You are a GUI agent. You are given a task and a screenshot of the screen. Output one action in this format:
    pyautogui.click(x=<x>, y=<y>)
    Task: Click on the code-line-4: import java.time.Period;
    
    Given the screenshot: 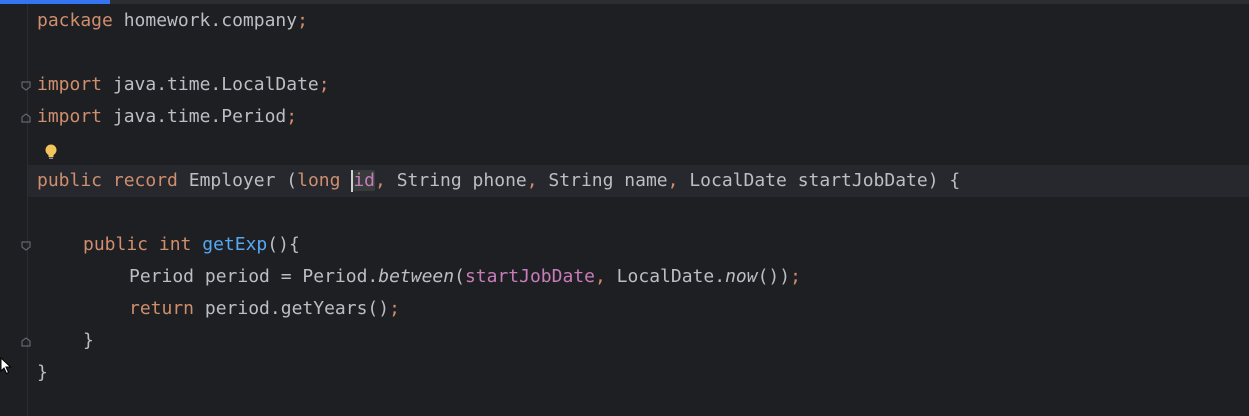 What is the action you would take?
    pyautogui.click(x=167, y=116)
    